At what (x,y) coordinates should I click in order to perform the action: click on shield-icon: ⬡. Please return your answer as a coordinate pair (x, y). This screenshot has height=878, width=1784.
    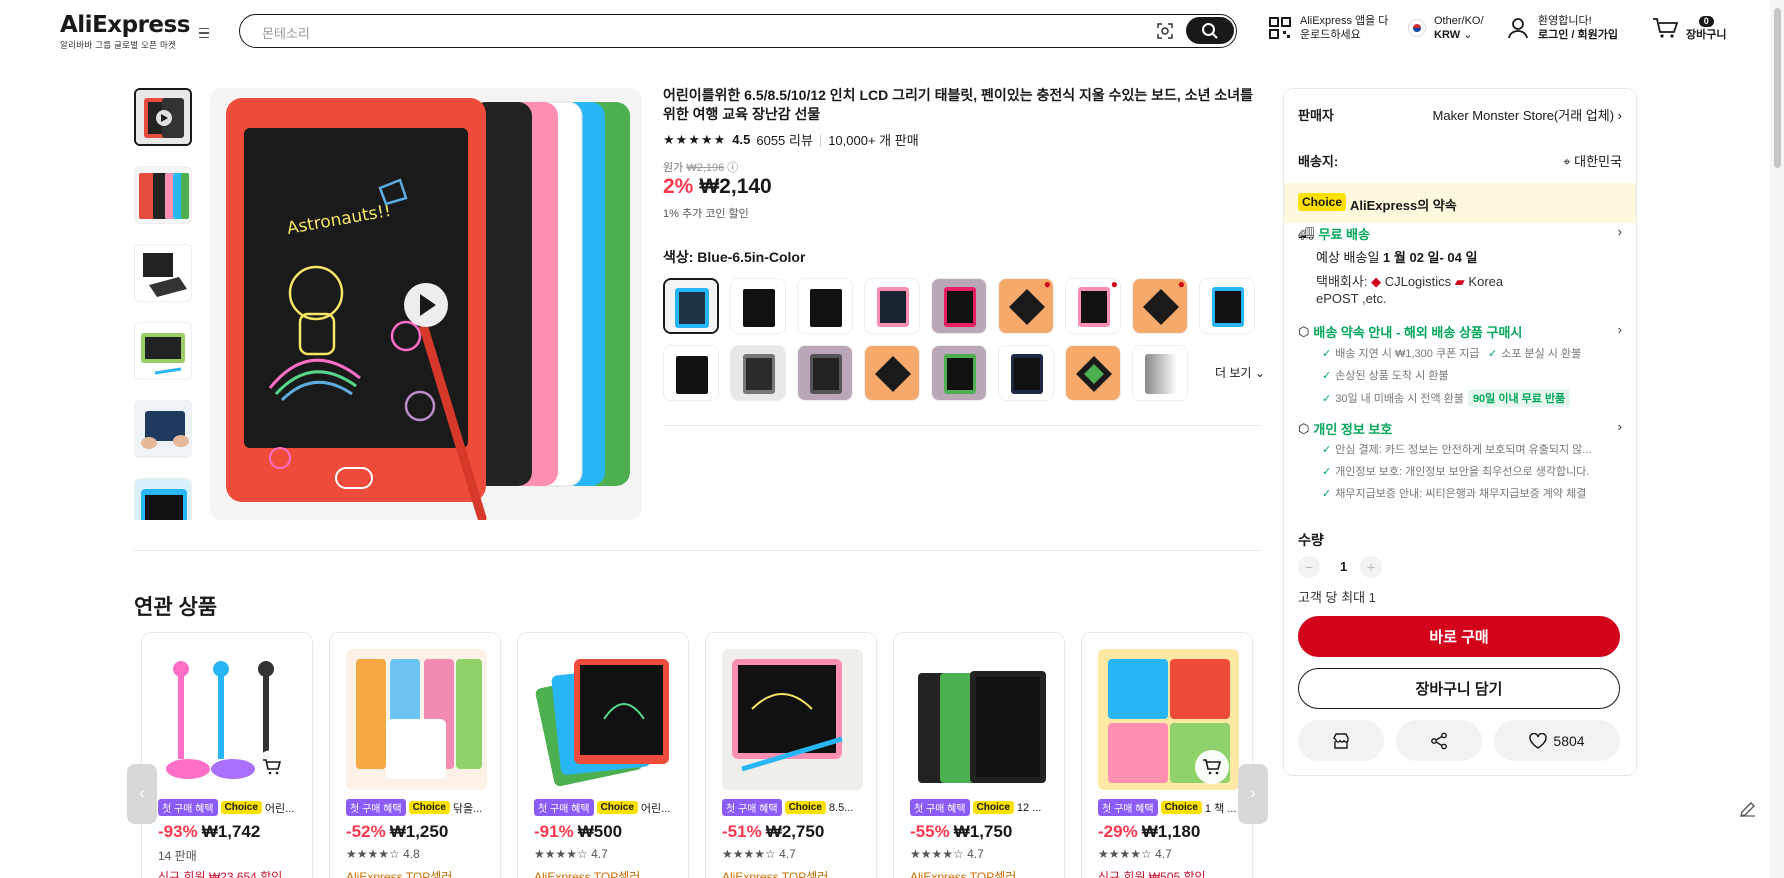
    Looking at the image, I should click on (1304, 331).